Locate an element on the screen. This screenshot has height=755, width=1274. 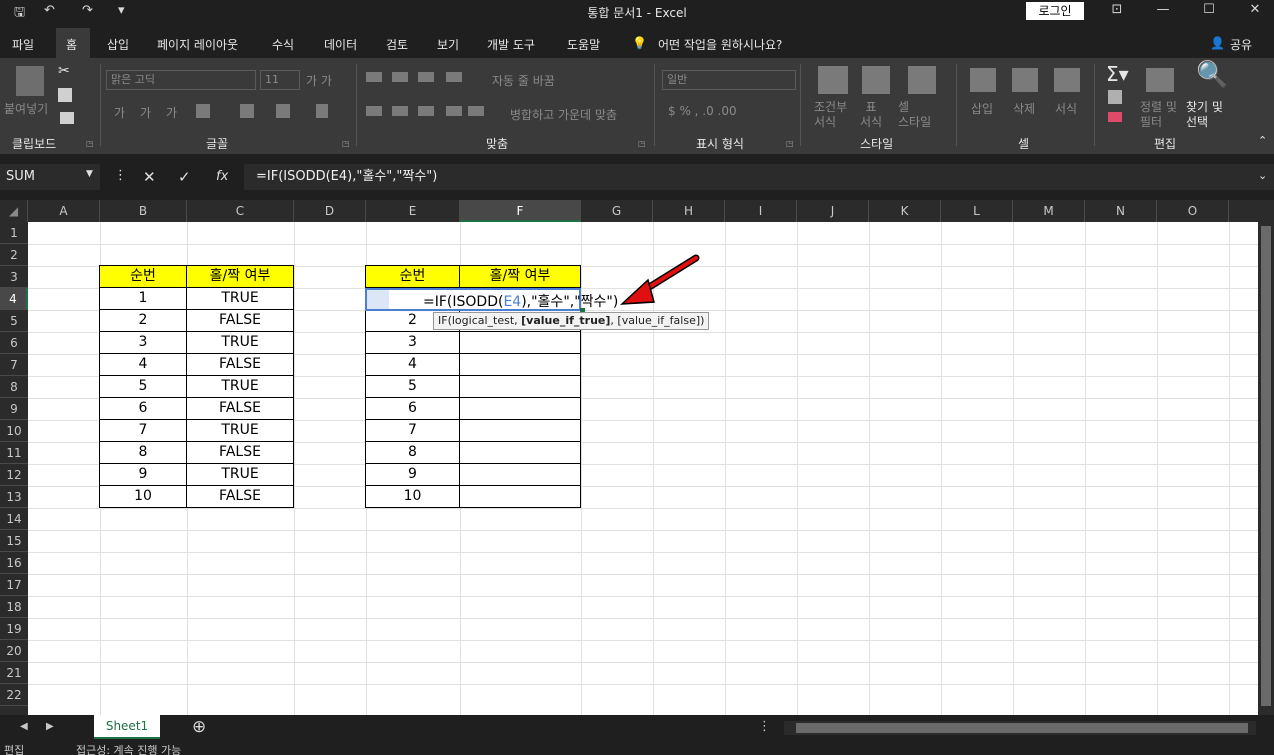
row-header: 15 is located at coordinates (14, 541).